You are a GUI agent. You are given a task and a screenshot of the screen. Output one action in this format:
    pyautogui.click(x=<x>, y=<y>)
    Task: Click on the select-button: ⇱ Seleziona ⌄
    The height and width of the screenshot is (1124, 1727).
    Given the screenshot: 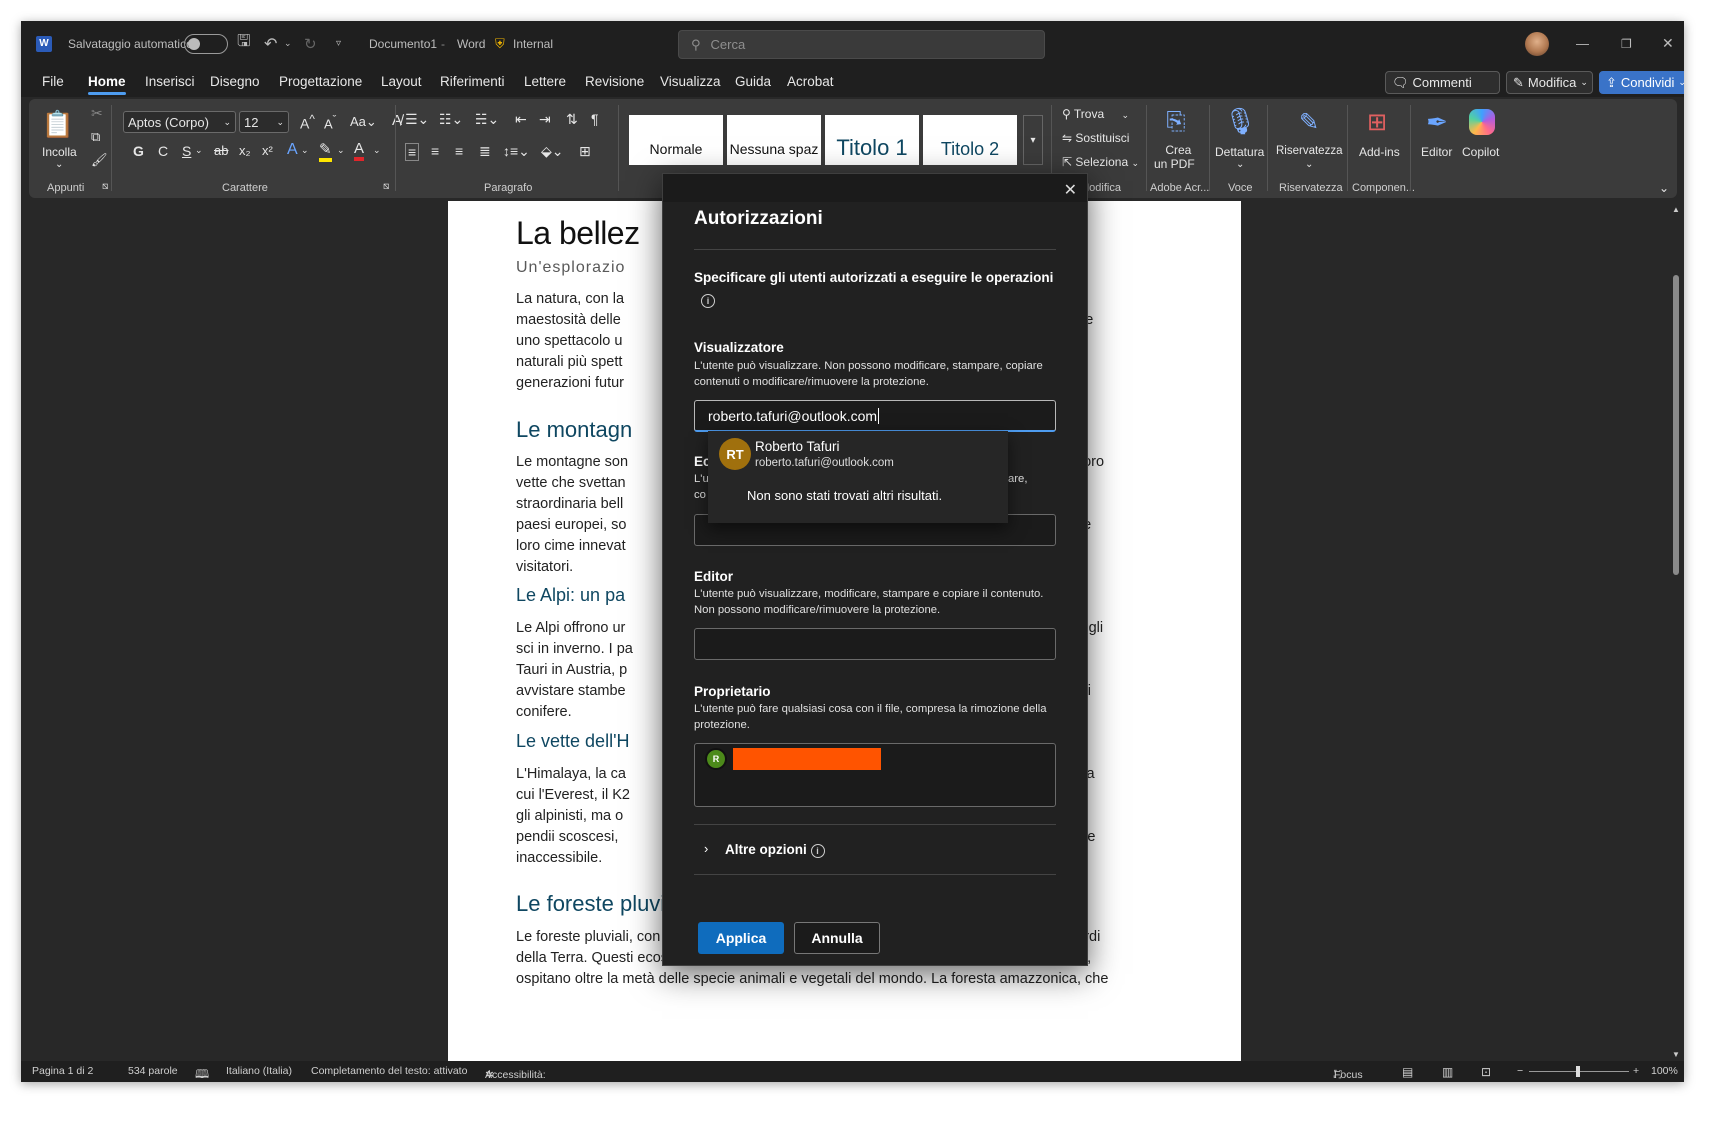 What is the action you would take?
    pyautogui.click(x=1100, y=162)
    